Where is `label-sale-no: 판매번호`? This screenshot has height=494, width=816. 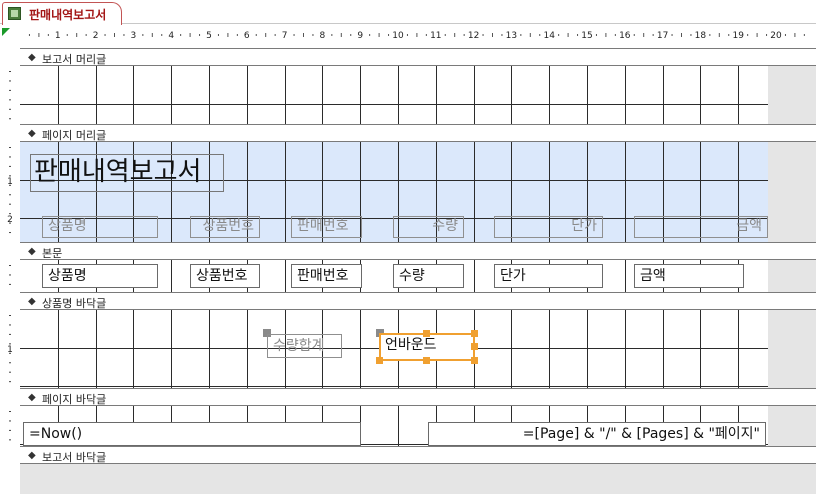
label-sale-no: 판매번호 is located at coordinates (326, 227).